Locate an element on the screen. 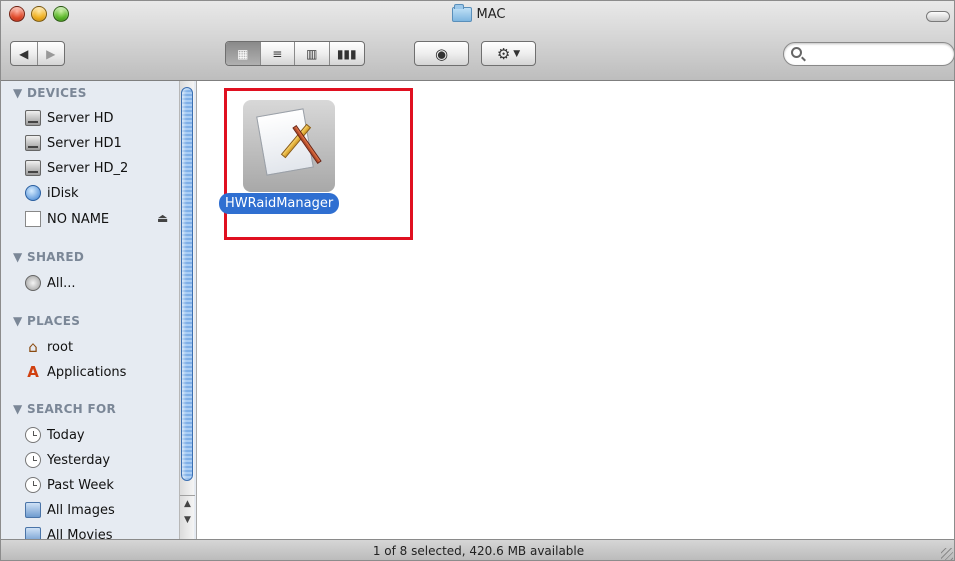 This screenshot has width=955, height=561. sidebar-item-label: Past Week is located at coordinates (80, 485).